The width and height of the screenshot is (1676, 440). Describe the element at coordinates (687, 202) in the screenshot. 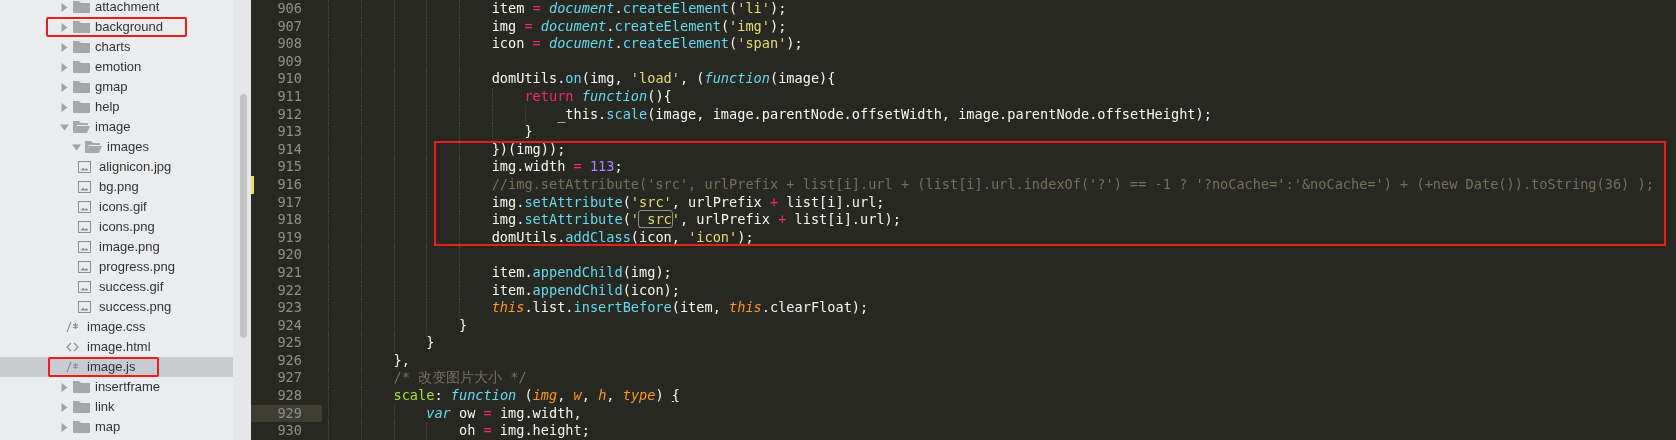

I see `code-line: img.setAttribute('src', urlPrefix + list[i].url;` at that location.